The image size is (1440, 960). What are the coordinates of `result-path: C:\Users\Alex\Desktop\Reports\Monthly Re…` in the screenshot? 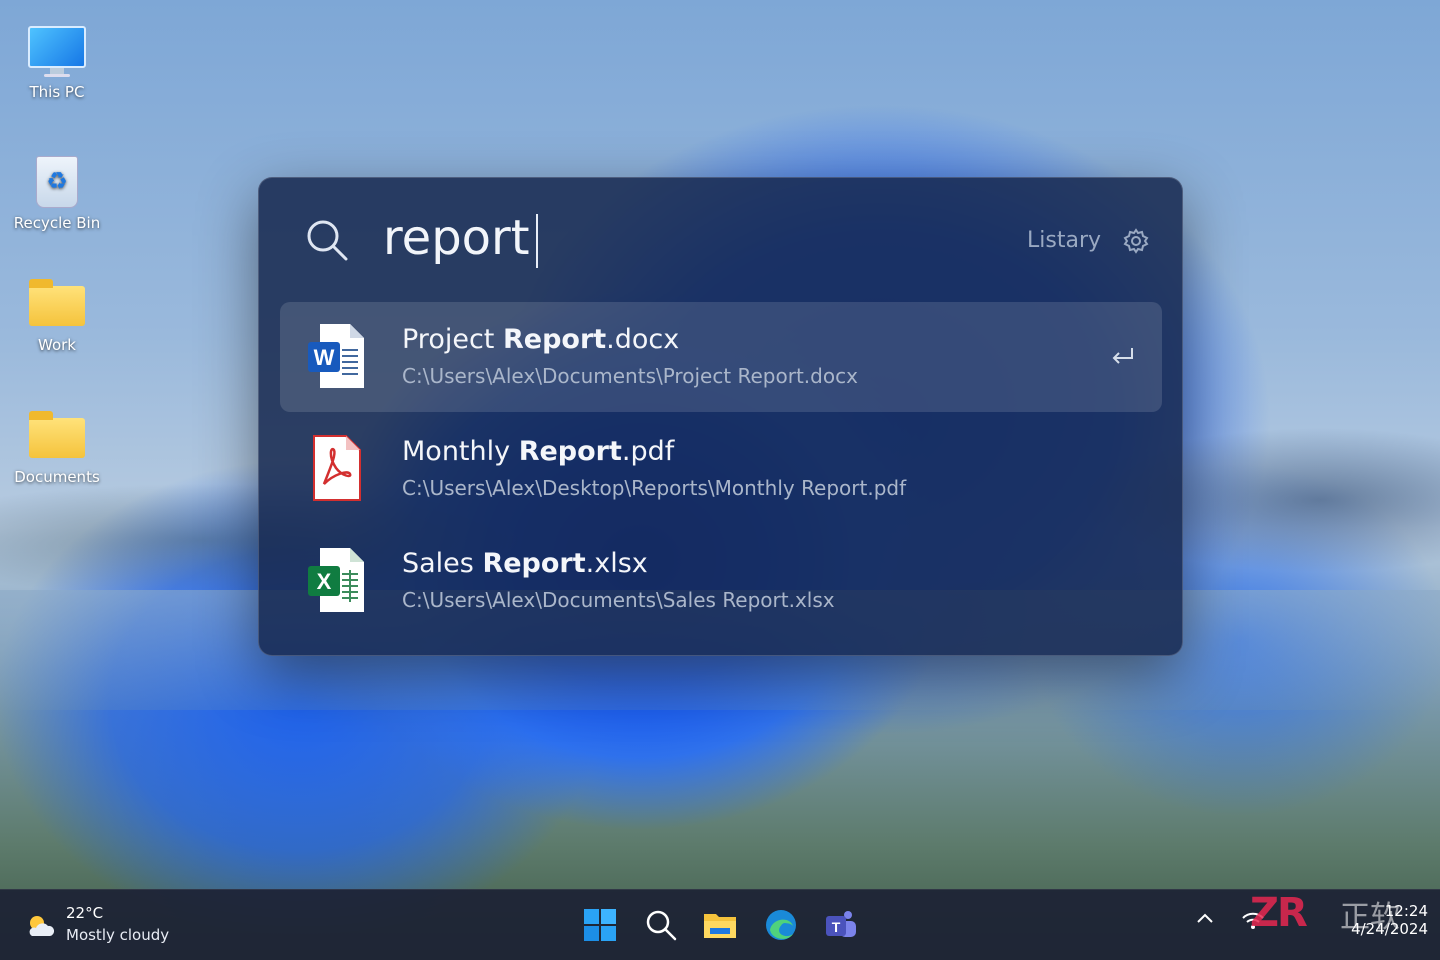 It's located at (654, 488).